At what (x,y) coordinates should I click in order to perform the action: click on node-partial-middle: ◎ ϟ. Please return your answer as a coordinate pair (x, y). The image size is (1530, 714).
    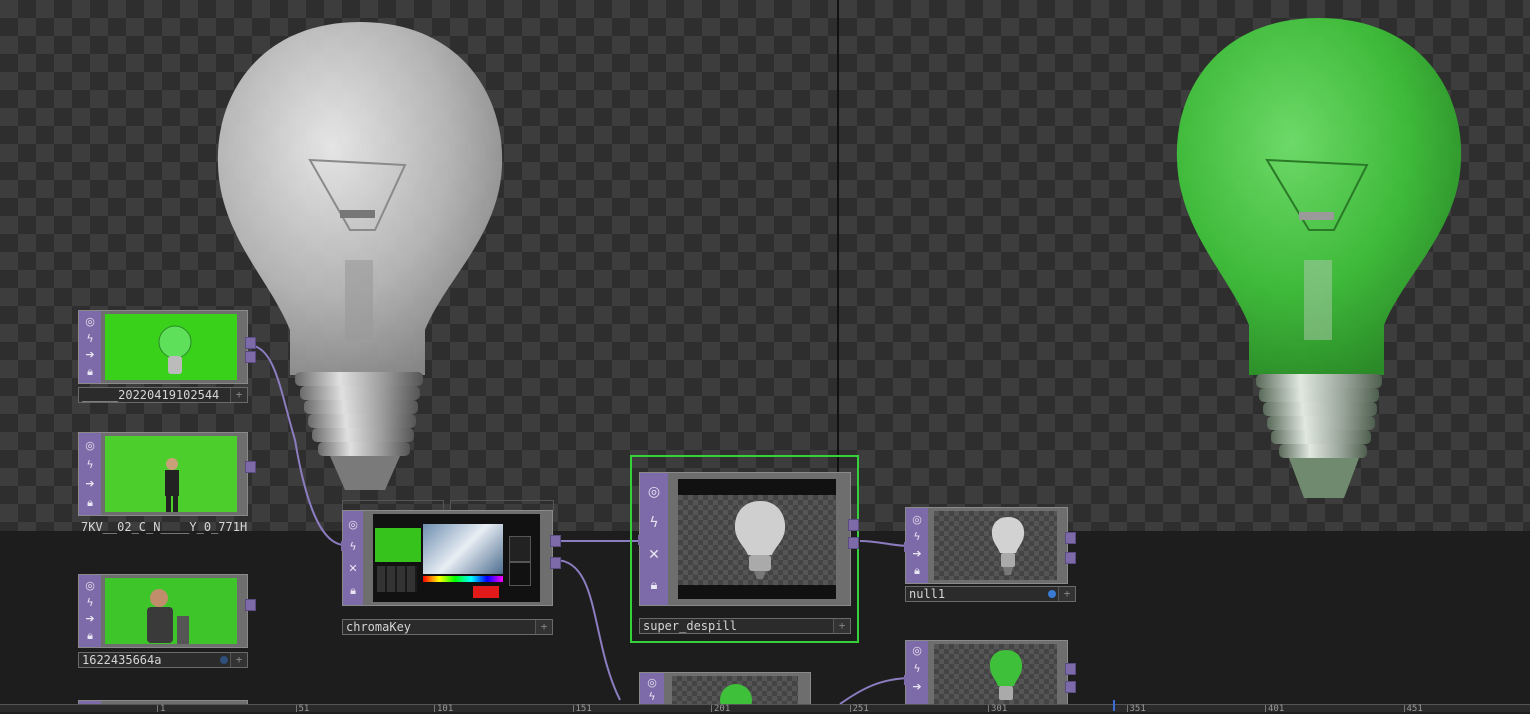
    Looking at the image, I should click on (725, 689).